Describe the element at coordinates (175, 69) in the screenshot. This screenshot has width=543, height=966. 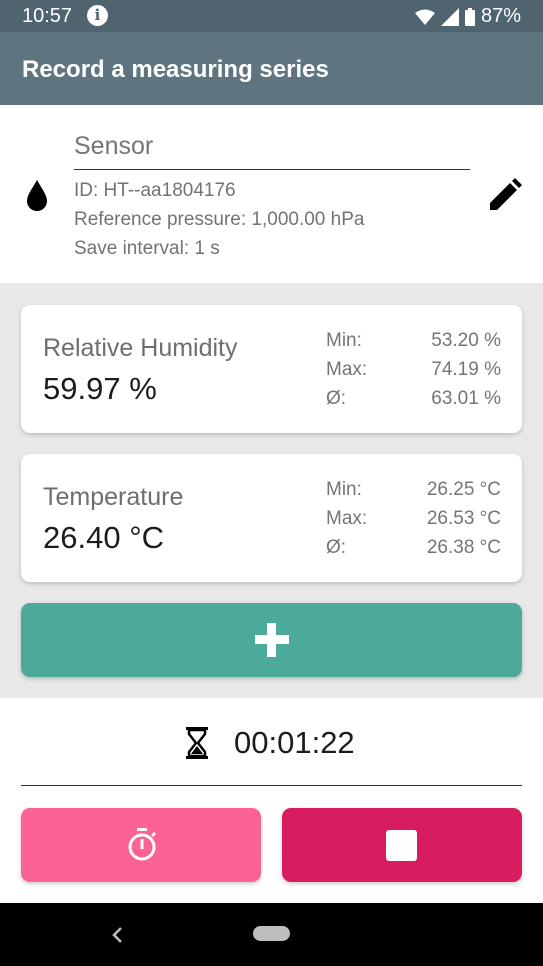
I see `page-title: Record a measuring series` at that location.